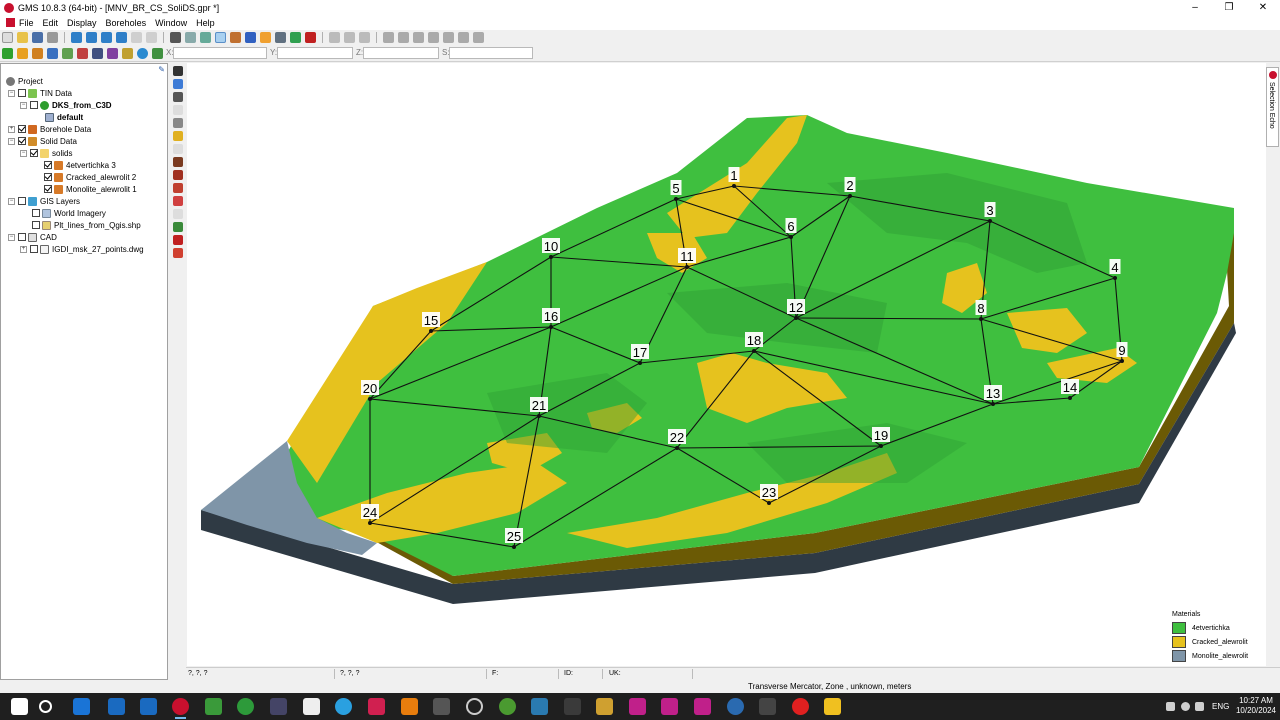 This screenshot has height=720, width=1280. Describe the element at coordinates (487, 53) in the screenshot. I see `s-coordinate-field: S:` at that location.